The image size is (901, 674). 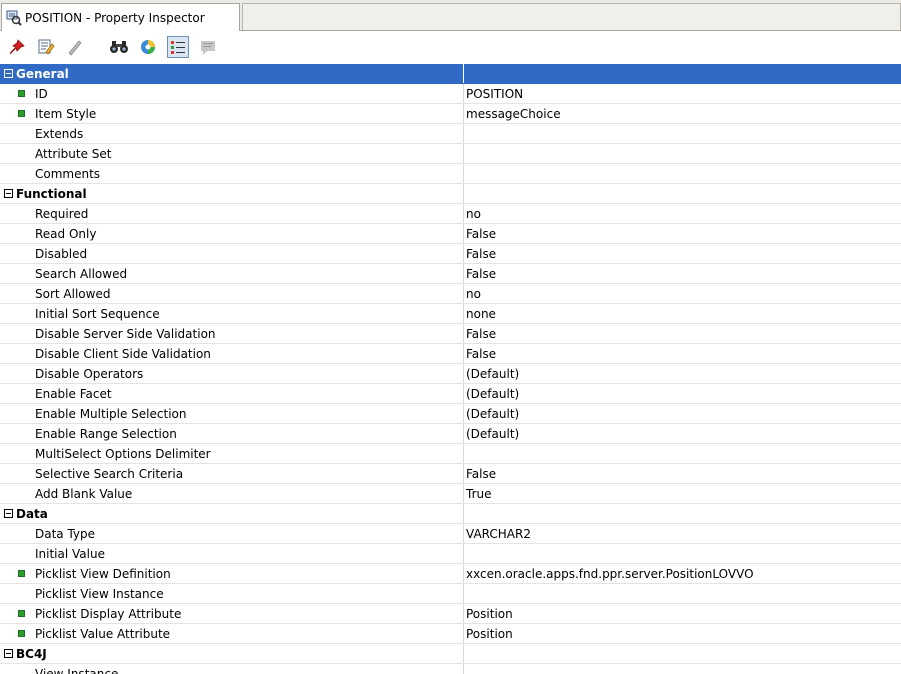 What do you see at coordinates (682, 533) in the screenshot?
I see `property-value-field: VARCHAR2` at bounding box center [682, 533].